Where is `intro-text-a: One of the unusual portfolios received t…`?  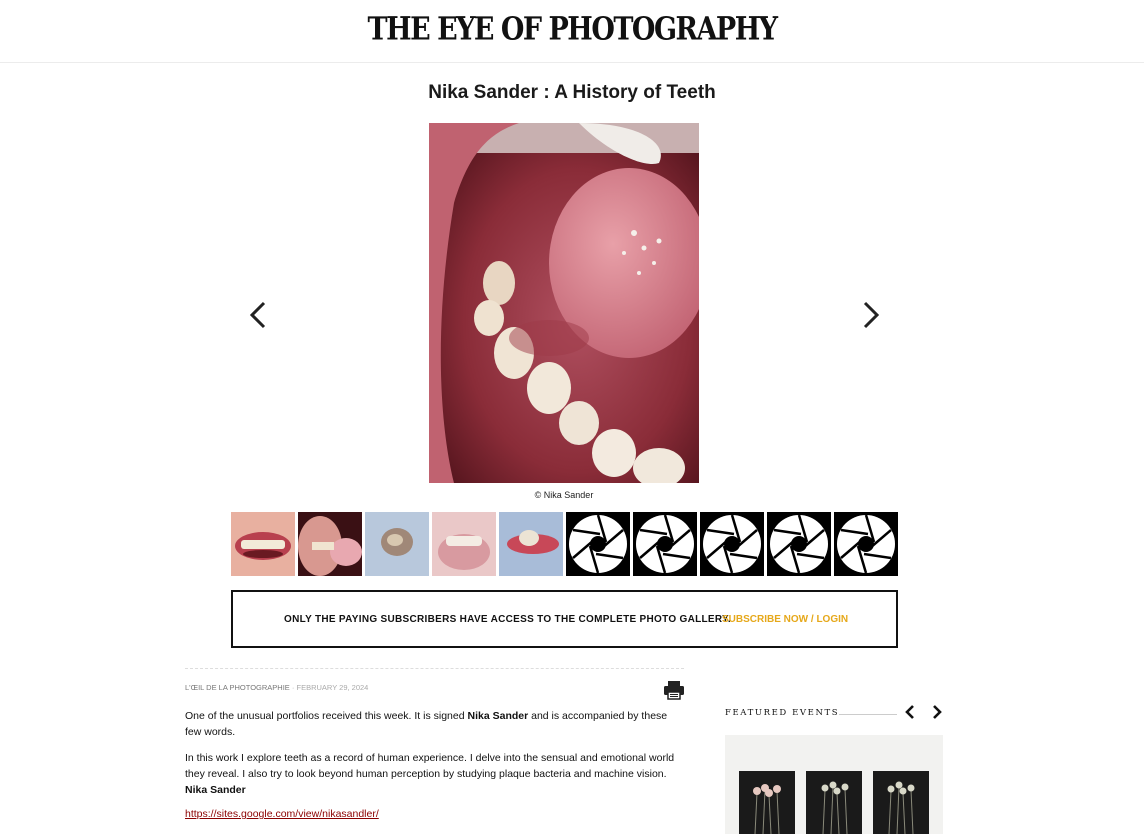 intro-text-a: One of the unusual portfolios received t… is located at coordinates (326, 716).